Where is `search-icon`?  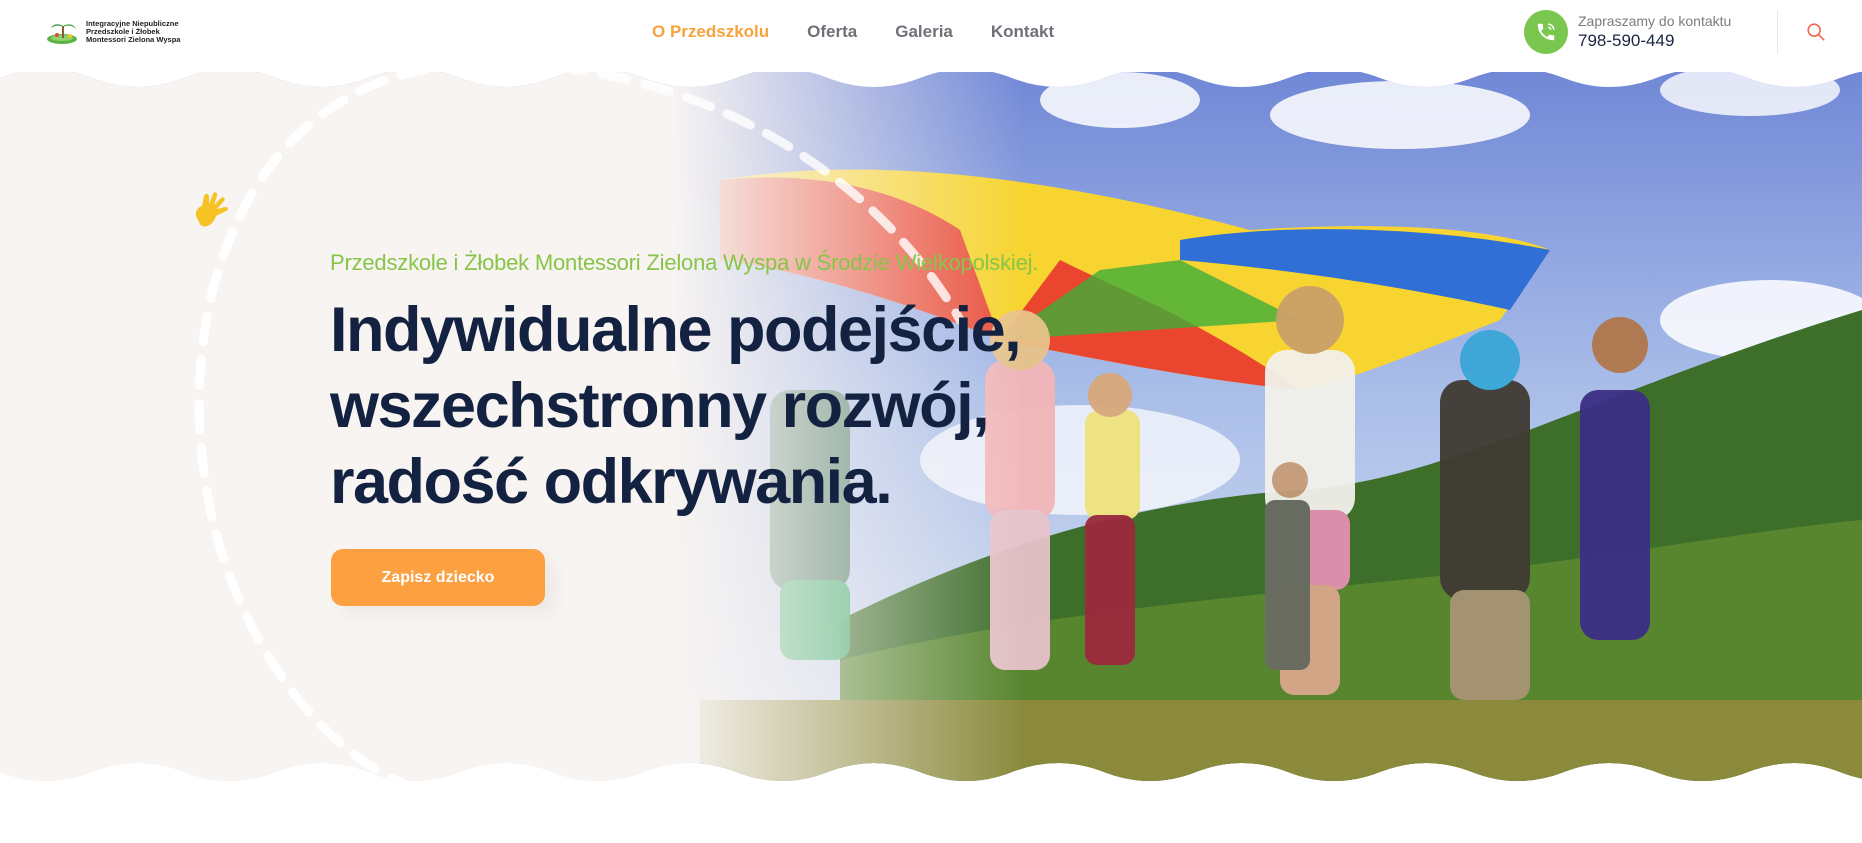
search-icon is located at coordinates (1816, 32).